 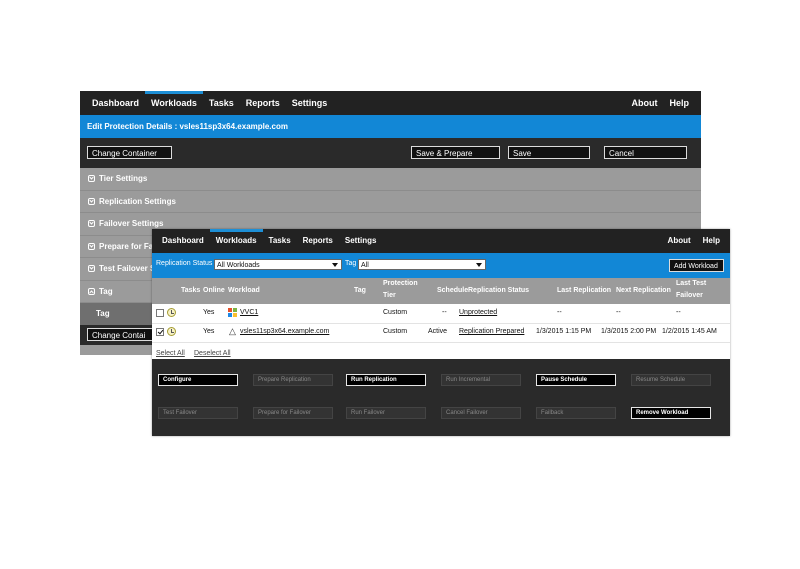 I want to click on section-label: Tier Settings, so click(x=123, y=178).